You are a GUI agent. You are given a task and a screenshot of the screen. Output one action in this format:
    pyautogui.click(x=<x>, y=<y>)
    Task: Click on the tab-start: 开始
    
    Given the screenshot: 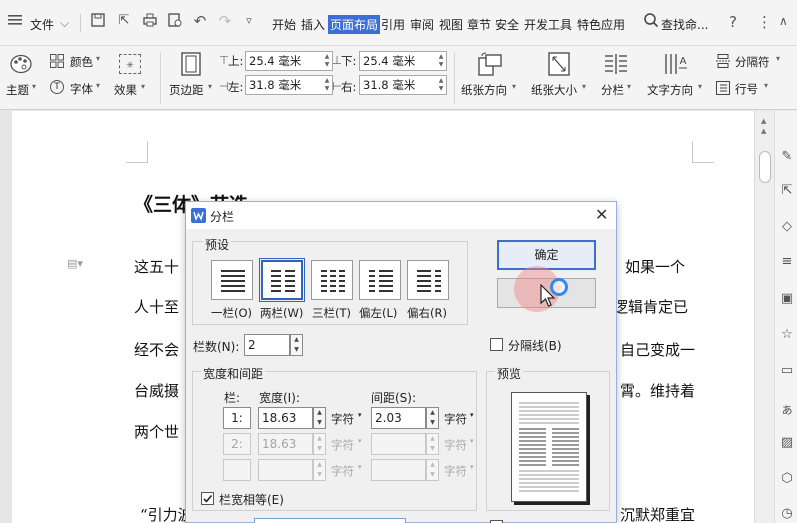 What is the action you would take?
    pyautogui.click(x=284, y=24)
    